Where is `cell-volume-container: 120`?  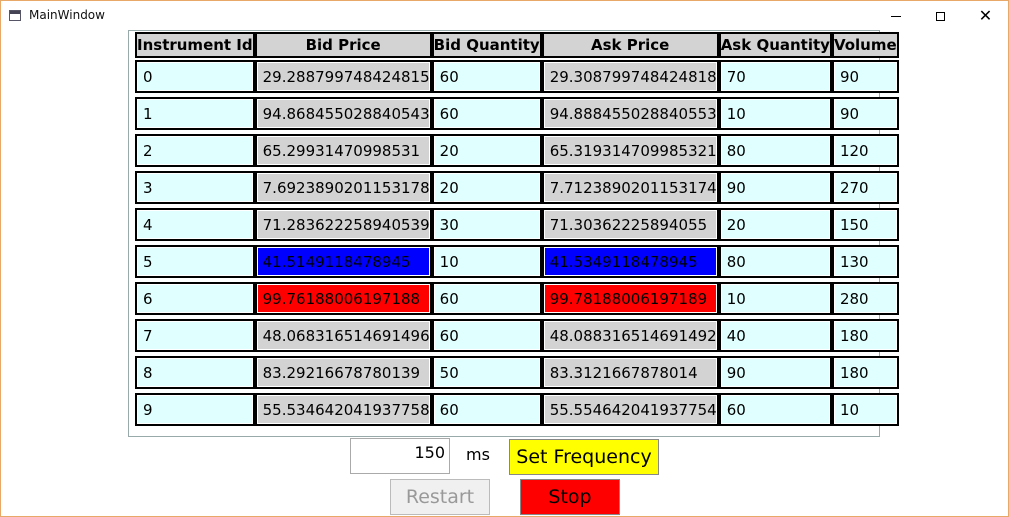
cell-volume-container: 120 is located at coordinates (865, 150).